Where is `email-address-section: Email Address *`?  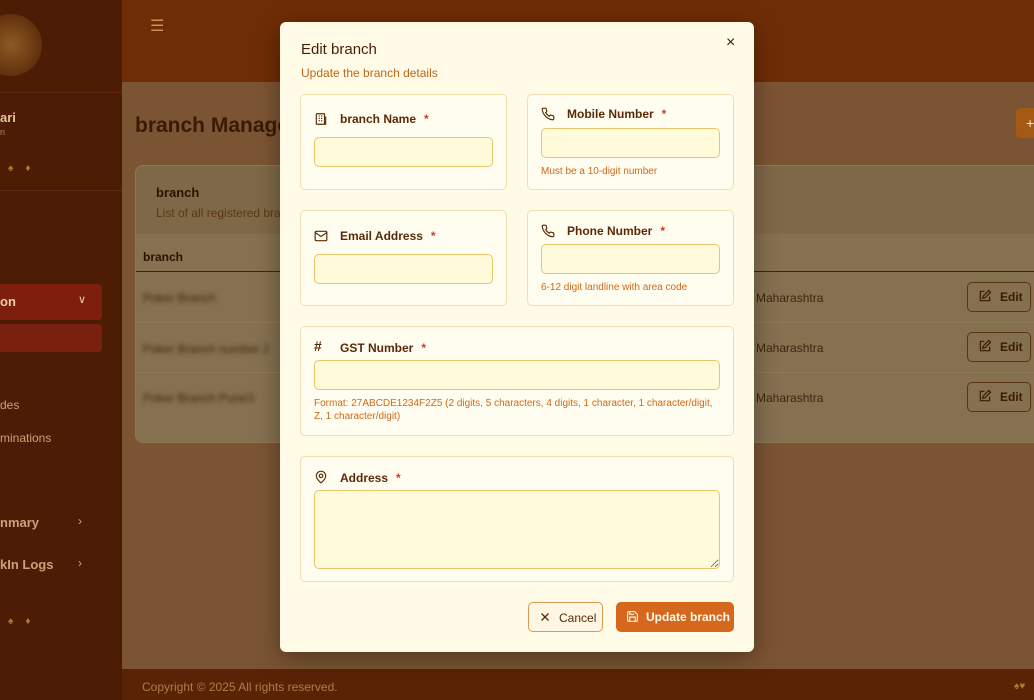
email-address-section: Email Address * is located at coordinates (403, 258).